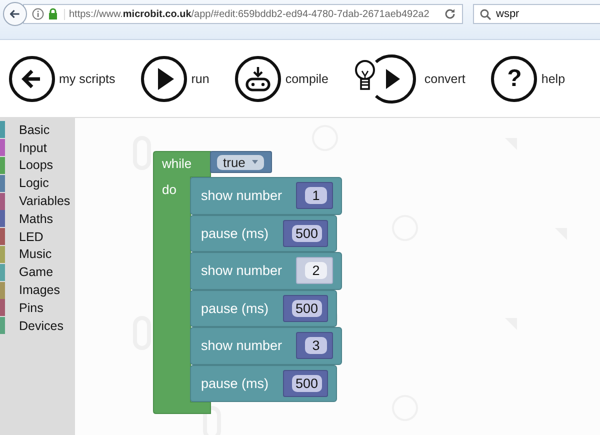  What do you see at coordinates (36, 272) in the screenshot?
I see `category-item: Game` at bounding box center [36, 272].